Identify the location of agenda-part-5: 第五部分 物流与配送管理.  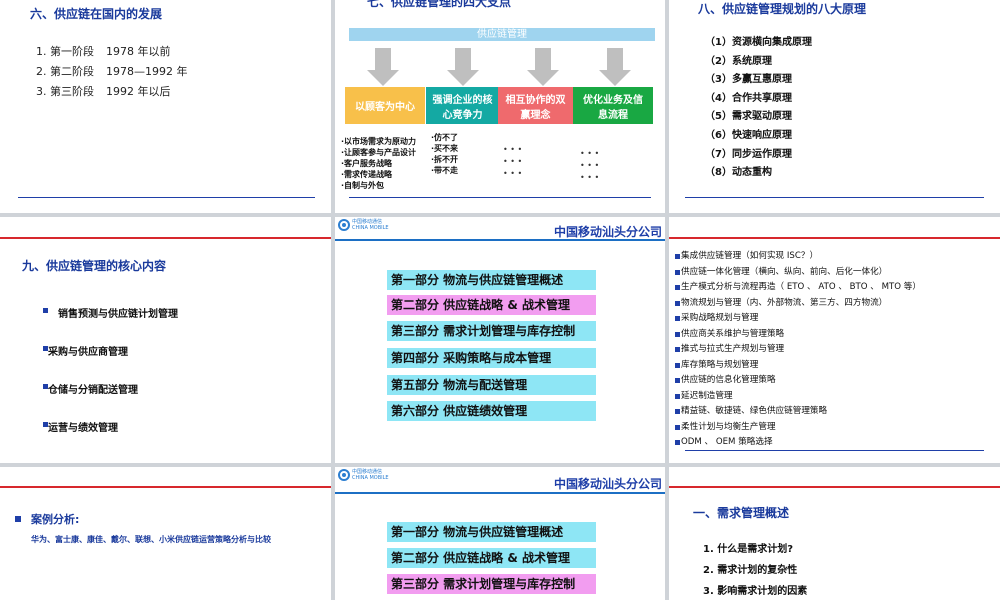
(491, 385).